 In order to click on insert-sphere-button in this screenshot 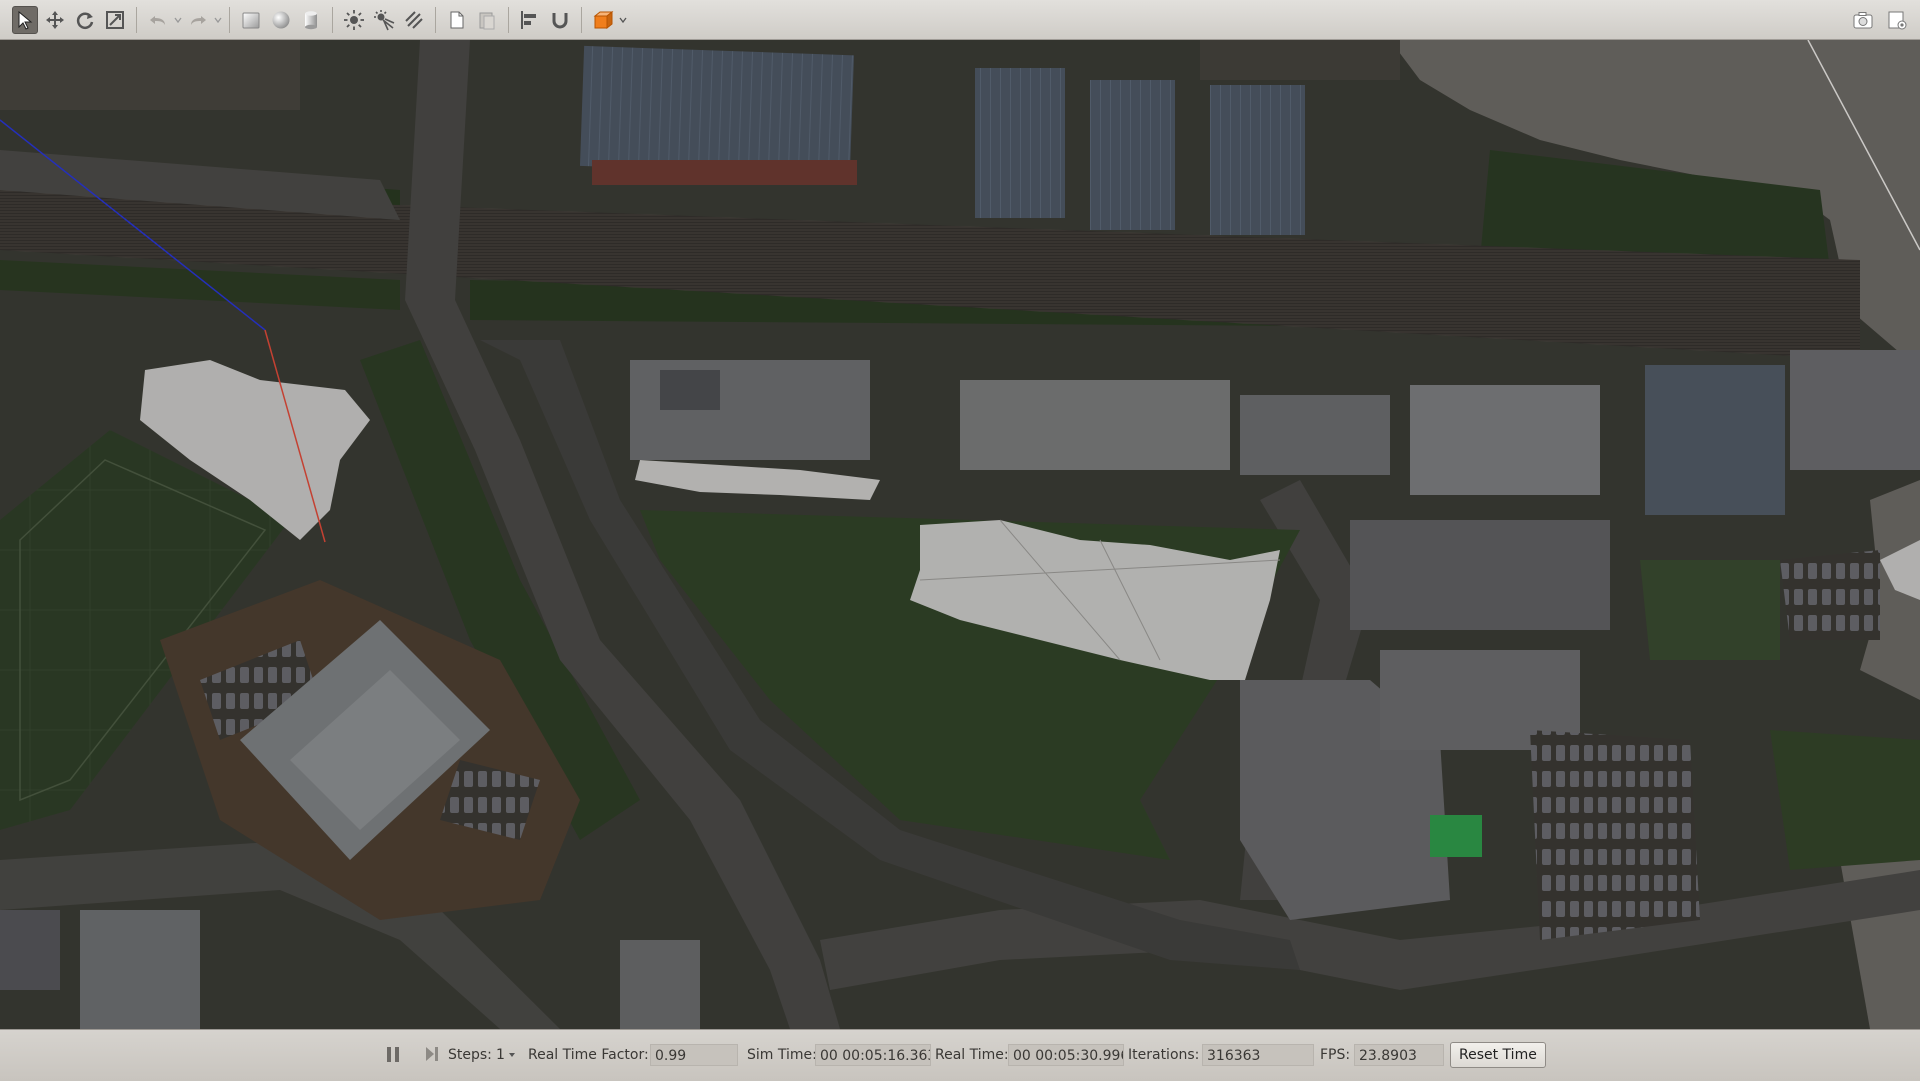, I will do `click(281, 20)`.